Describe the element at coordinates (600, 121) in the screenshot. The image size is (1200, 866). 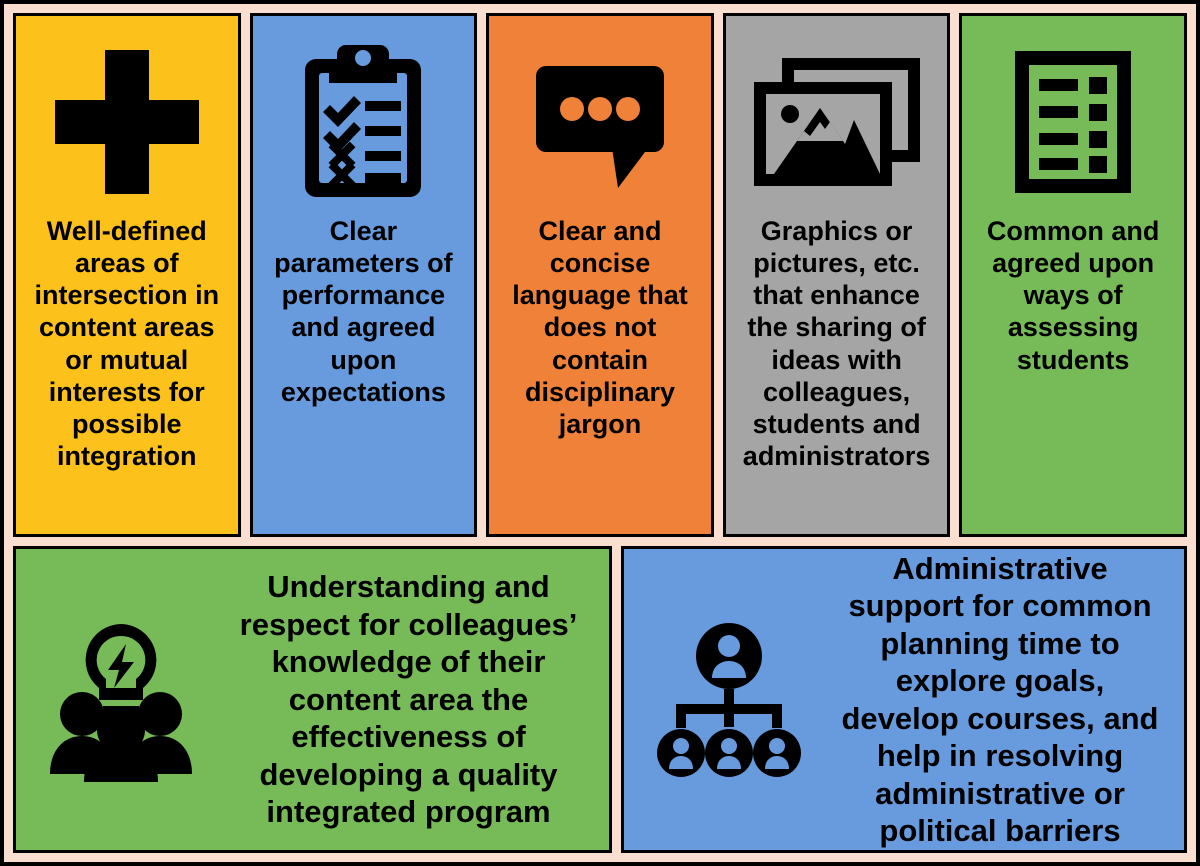
I see `speech-bubble-icon` at that location.